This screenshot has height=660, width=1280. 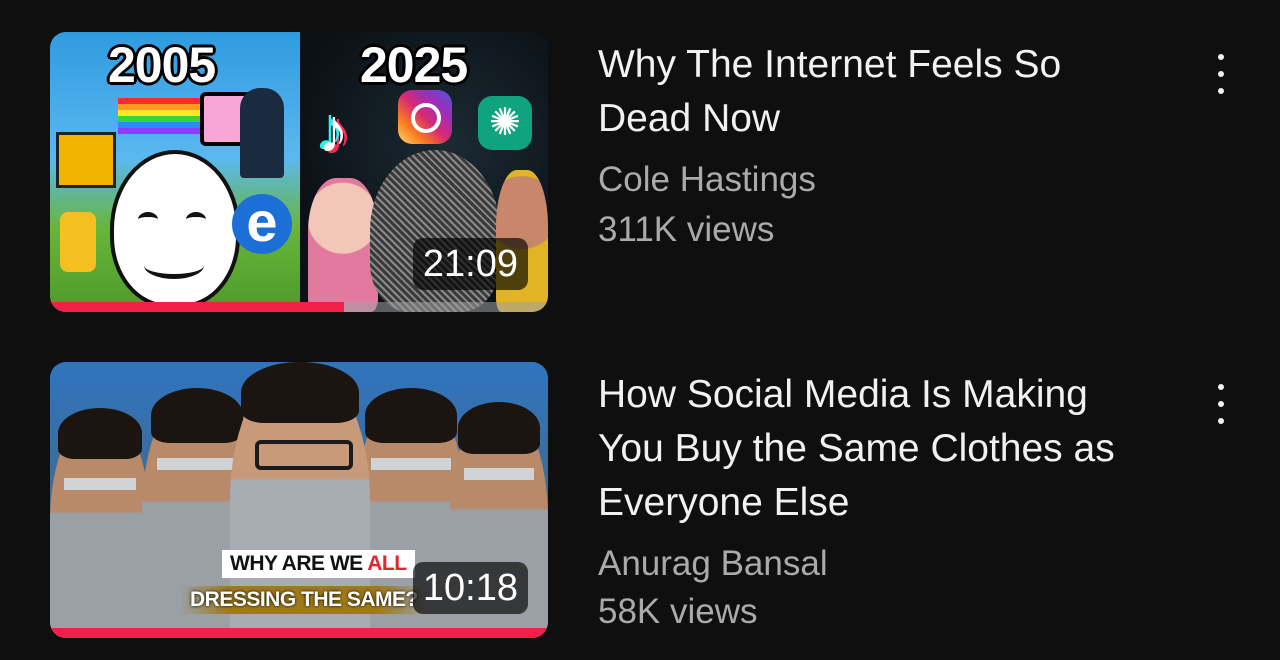 What do you see at coordinates (86, 160) in the screenshot?
I see `game-logo-icon` at bounding box center [86, 160].